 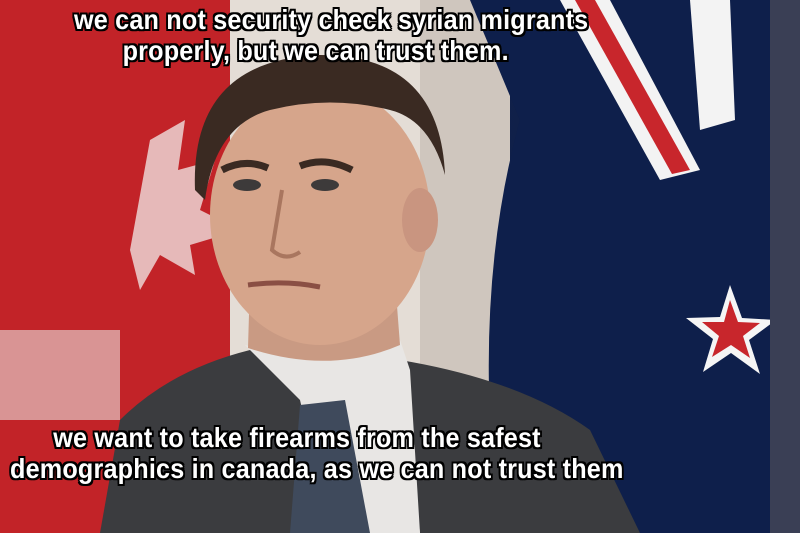 I want to click on left-eye, so click(x=247, y=185).